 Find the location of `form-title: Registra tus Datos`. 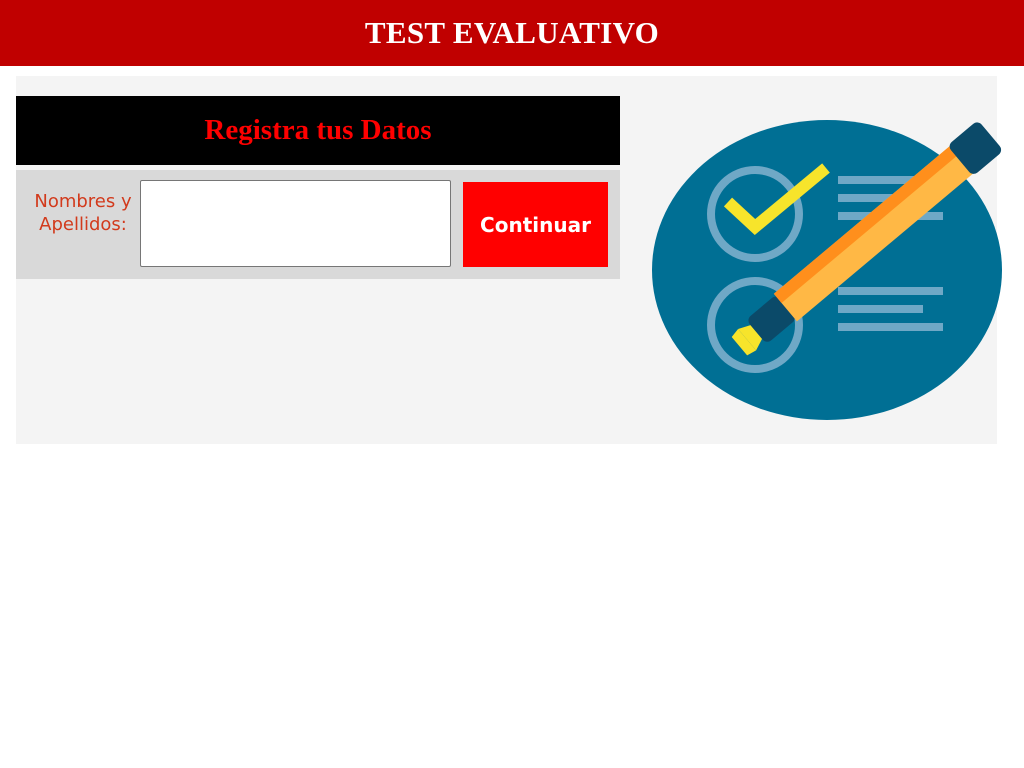

form-title: Registra tus Datos is located at coordinates (318, 130).